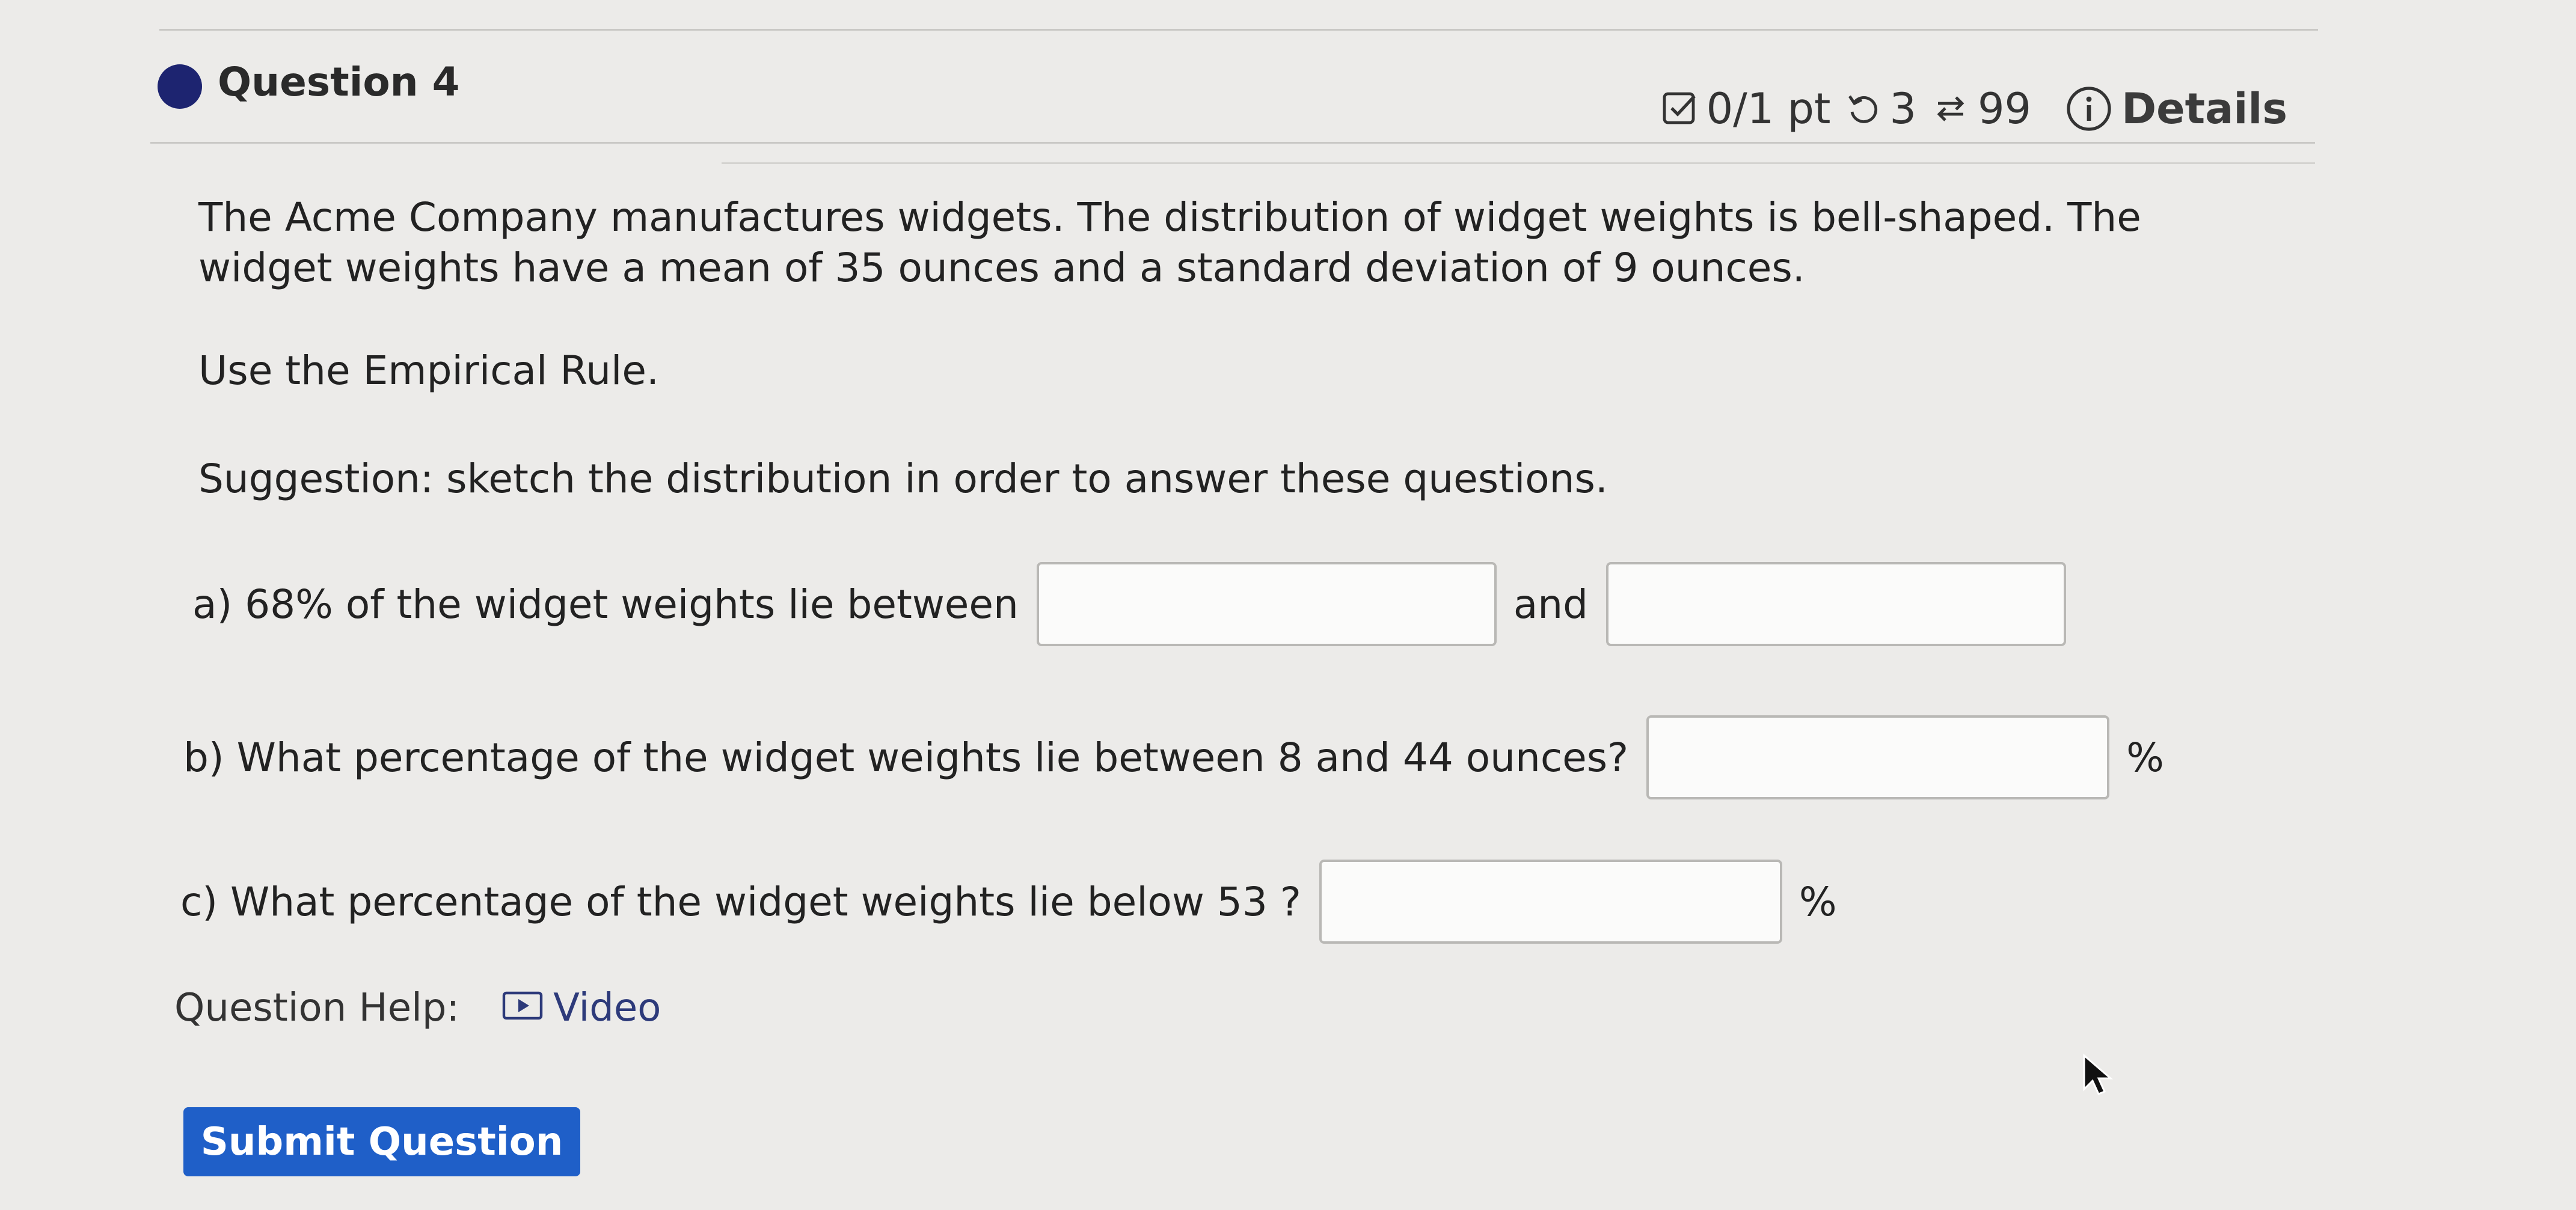 This screenshot has height=1210, width=2576. I want to click on attempts-count: 99, so click(2004, 108).